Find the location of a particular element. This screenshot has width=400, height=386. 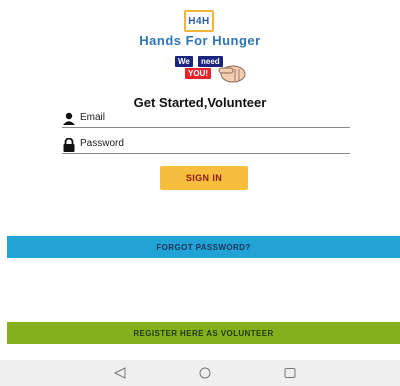

forgot-password-button: FORGOT PASSWORD? is located at coordinates (203, 247).